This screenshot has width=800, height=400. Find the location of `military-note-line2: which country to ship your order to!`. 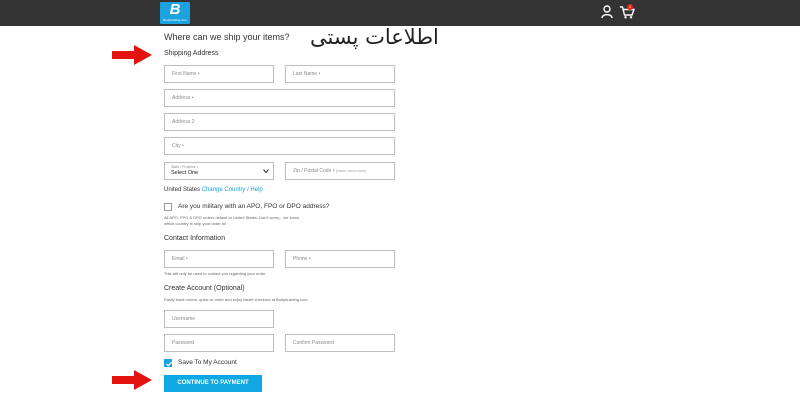

military-note-line2: which country to ship your order to! is located at coordinates (195, 223).